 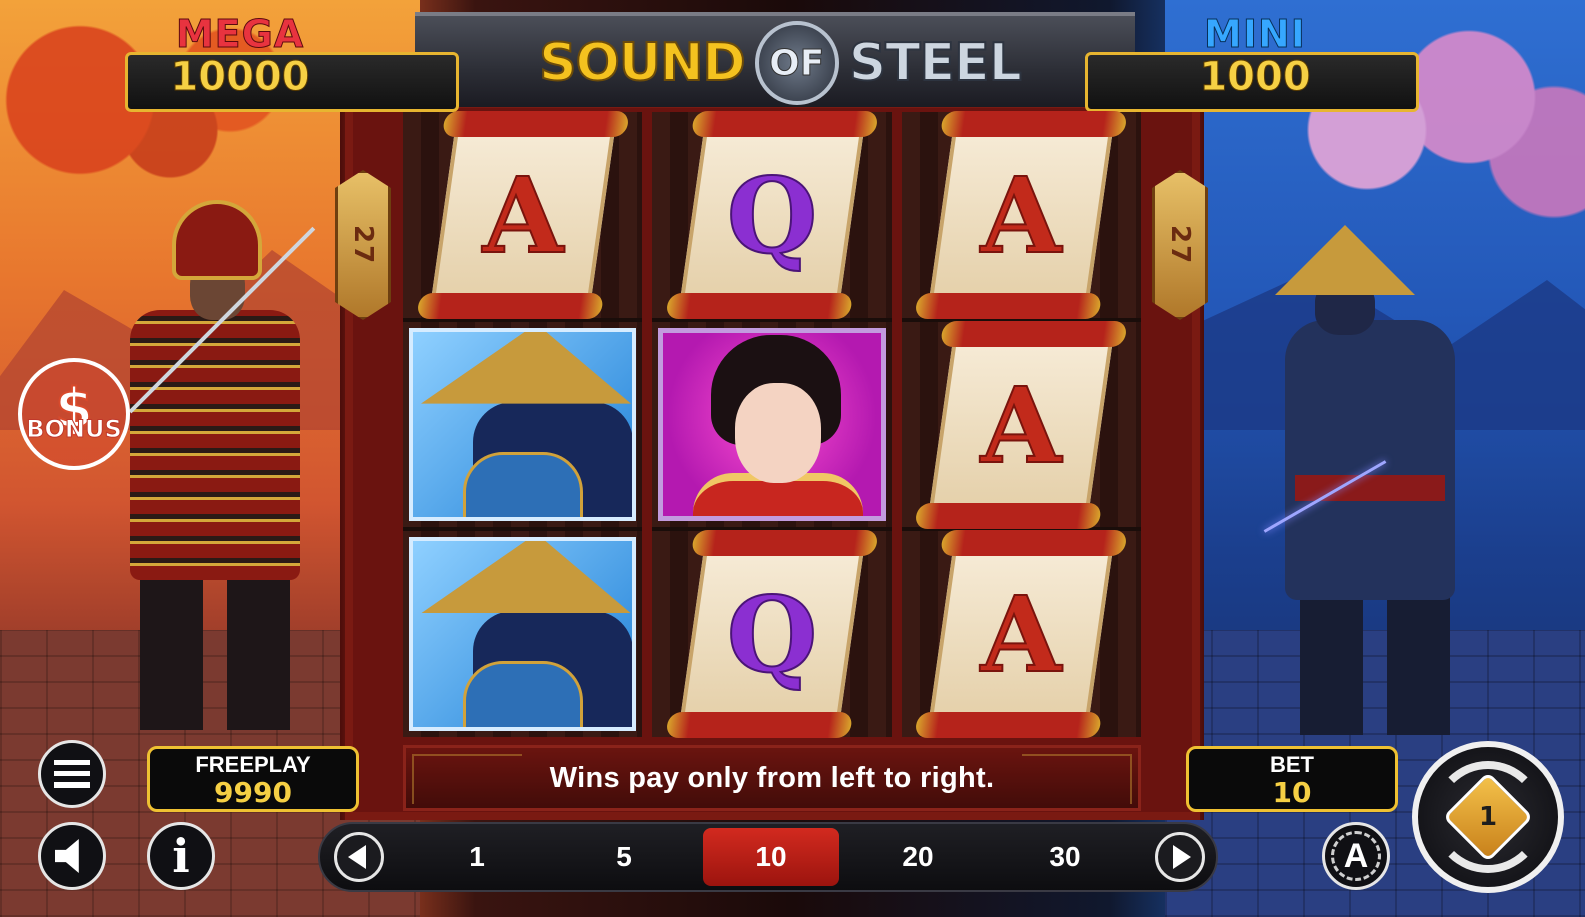 I want to click on geisha-symbol, so click(x=772, y=424).